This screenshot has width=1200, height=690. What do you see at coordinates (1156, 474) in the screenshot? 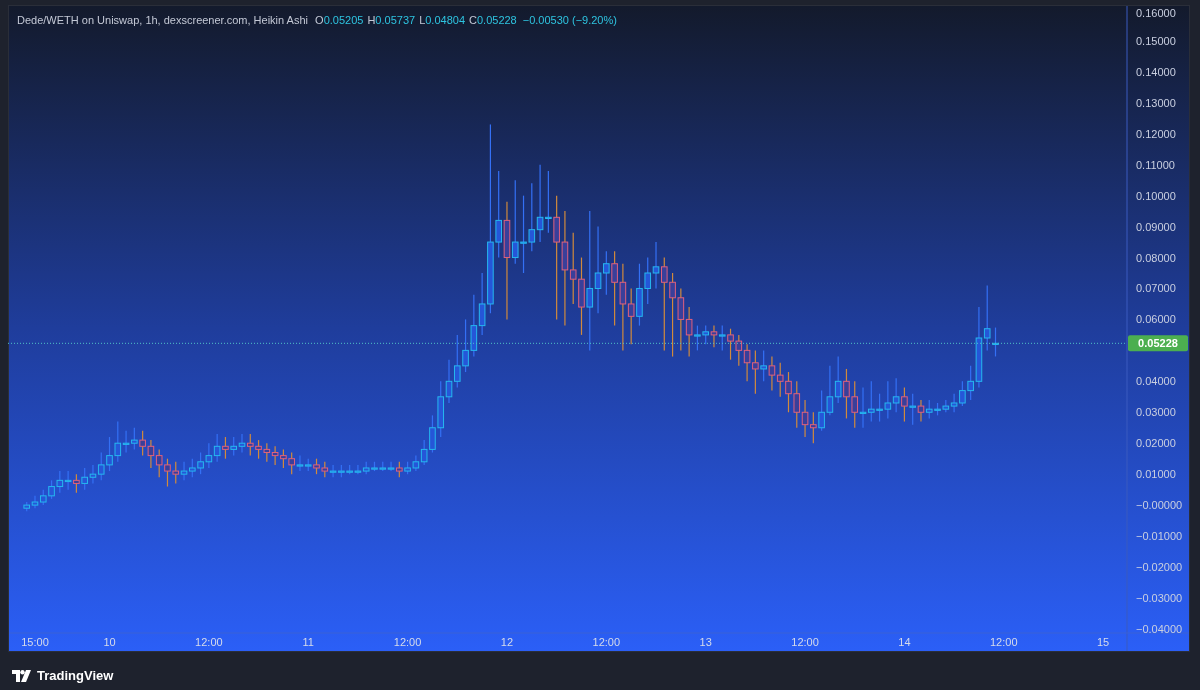
I see `price-axis-label: 0.01000` at bounding box center [1156, 474].